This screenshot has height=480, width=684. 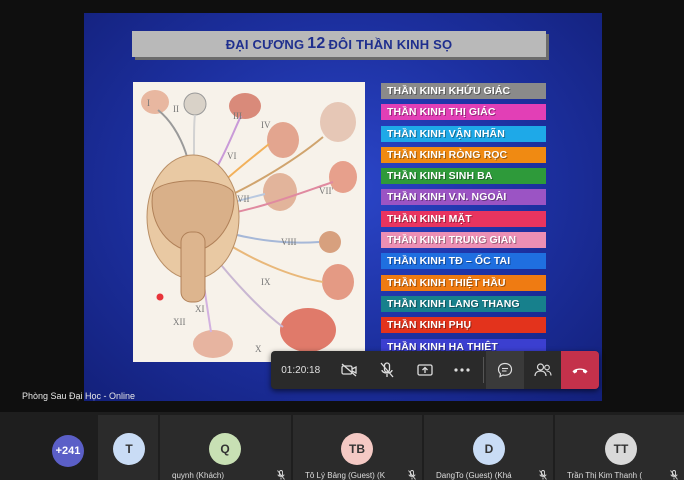 I want to click on figure-label-xii: XII, so click(x=179, y=322).